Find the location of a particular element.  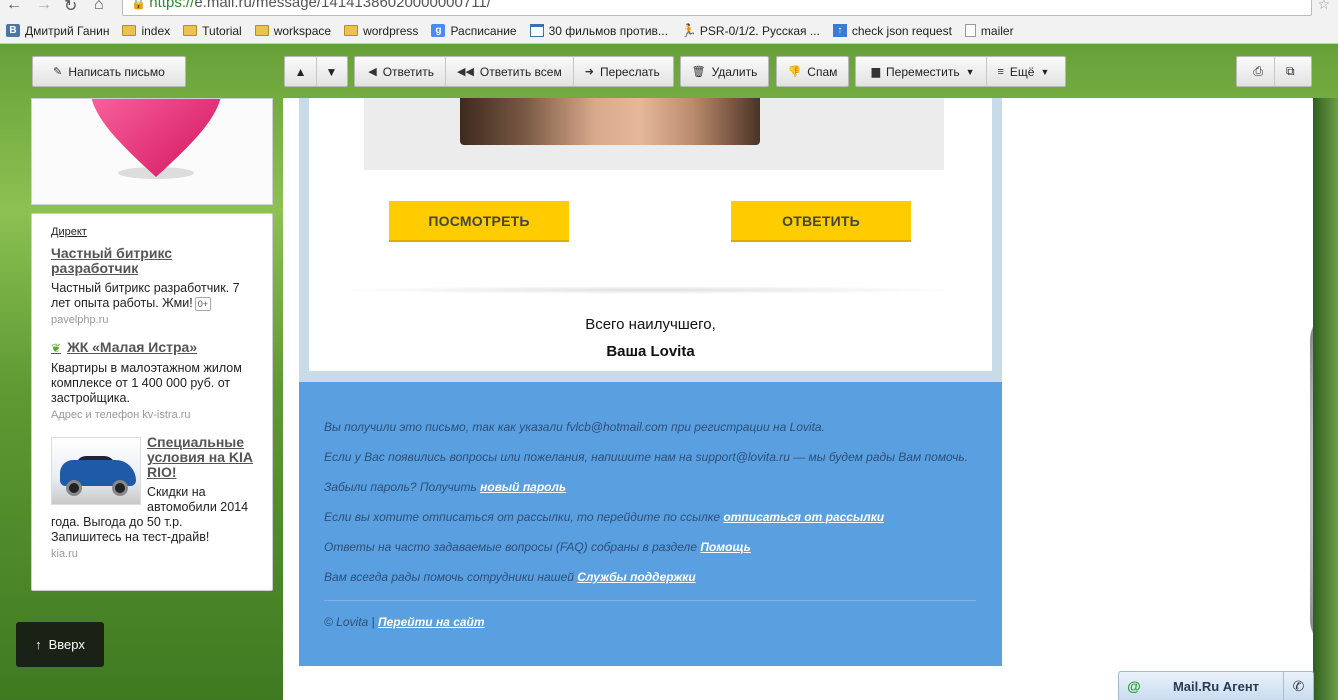

signature-name: Ваша Lovita is located at coordinates (650, 351).